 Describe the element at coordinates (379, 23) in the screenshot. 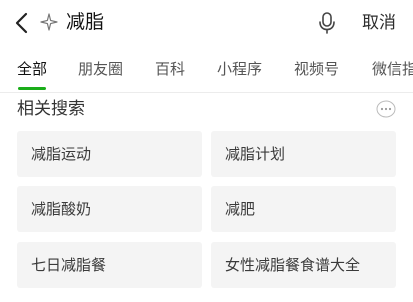

I see `cancel-button: 取消` at that location.